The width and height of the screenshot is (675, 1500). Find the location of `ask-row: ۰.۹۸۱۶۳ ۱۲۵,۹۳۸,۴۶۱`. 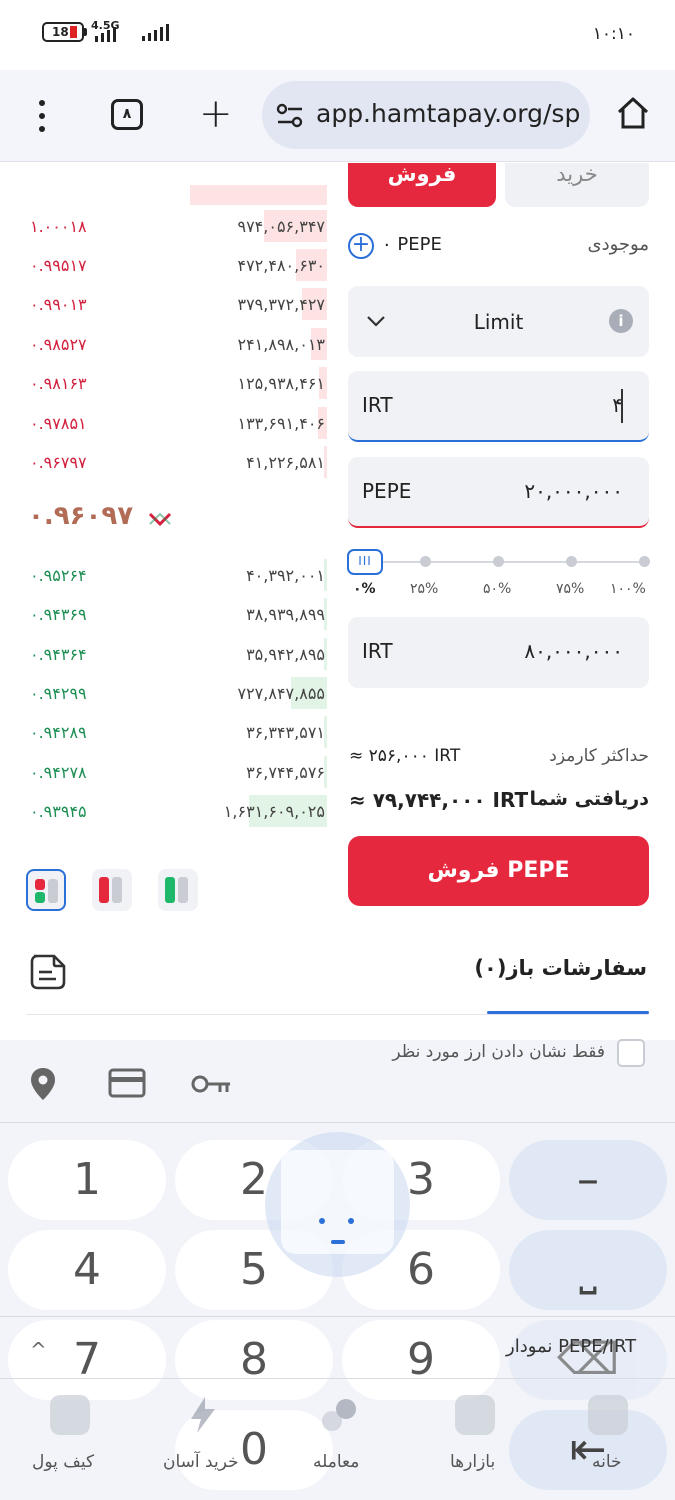

ask-row: ۰.۹۸۱۶۳ ۱۲۵,۹۳۸,۴۶۱ is located at coordinates (167, 383).